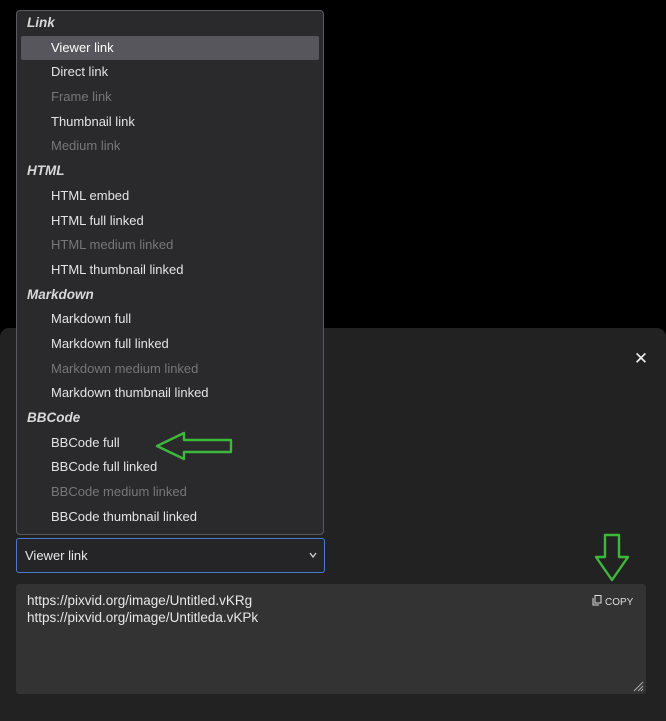 The image size is (666, 721). I want to click on option-markdown-full: Markdown full, so click(170, 319).